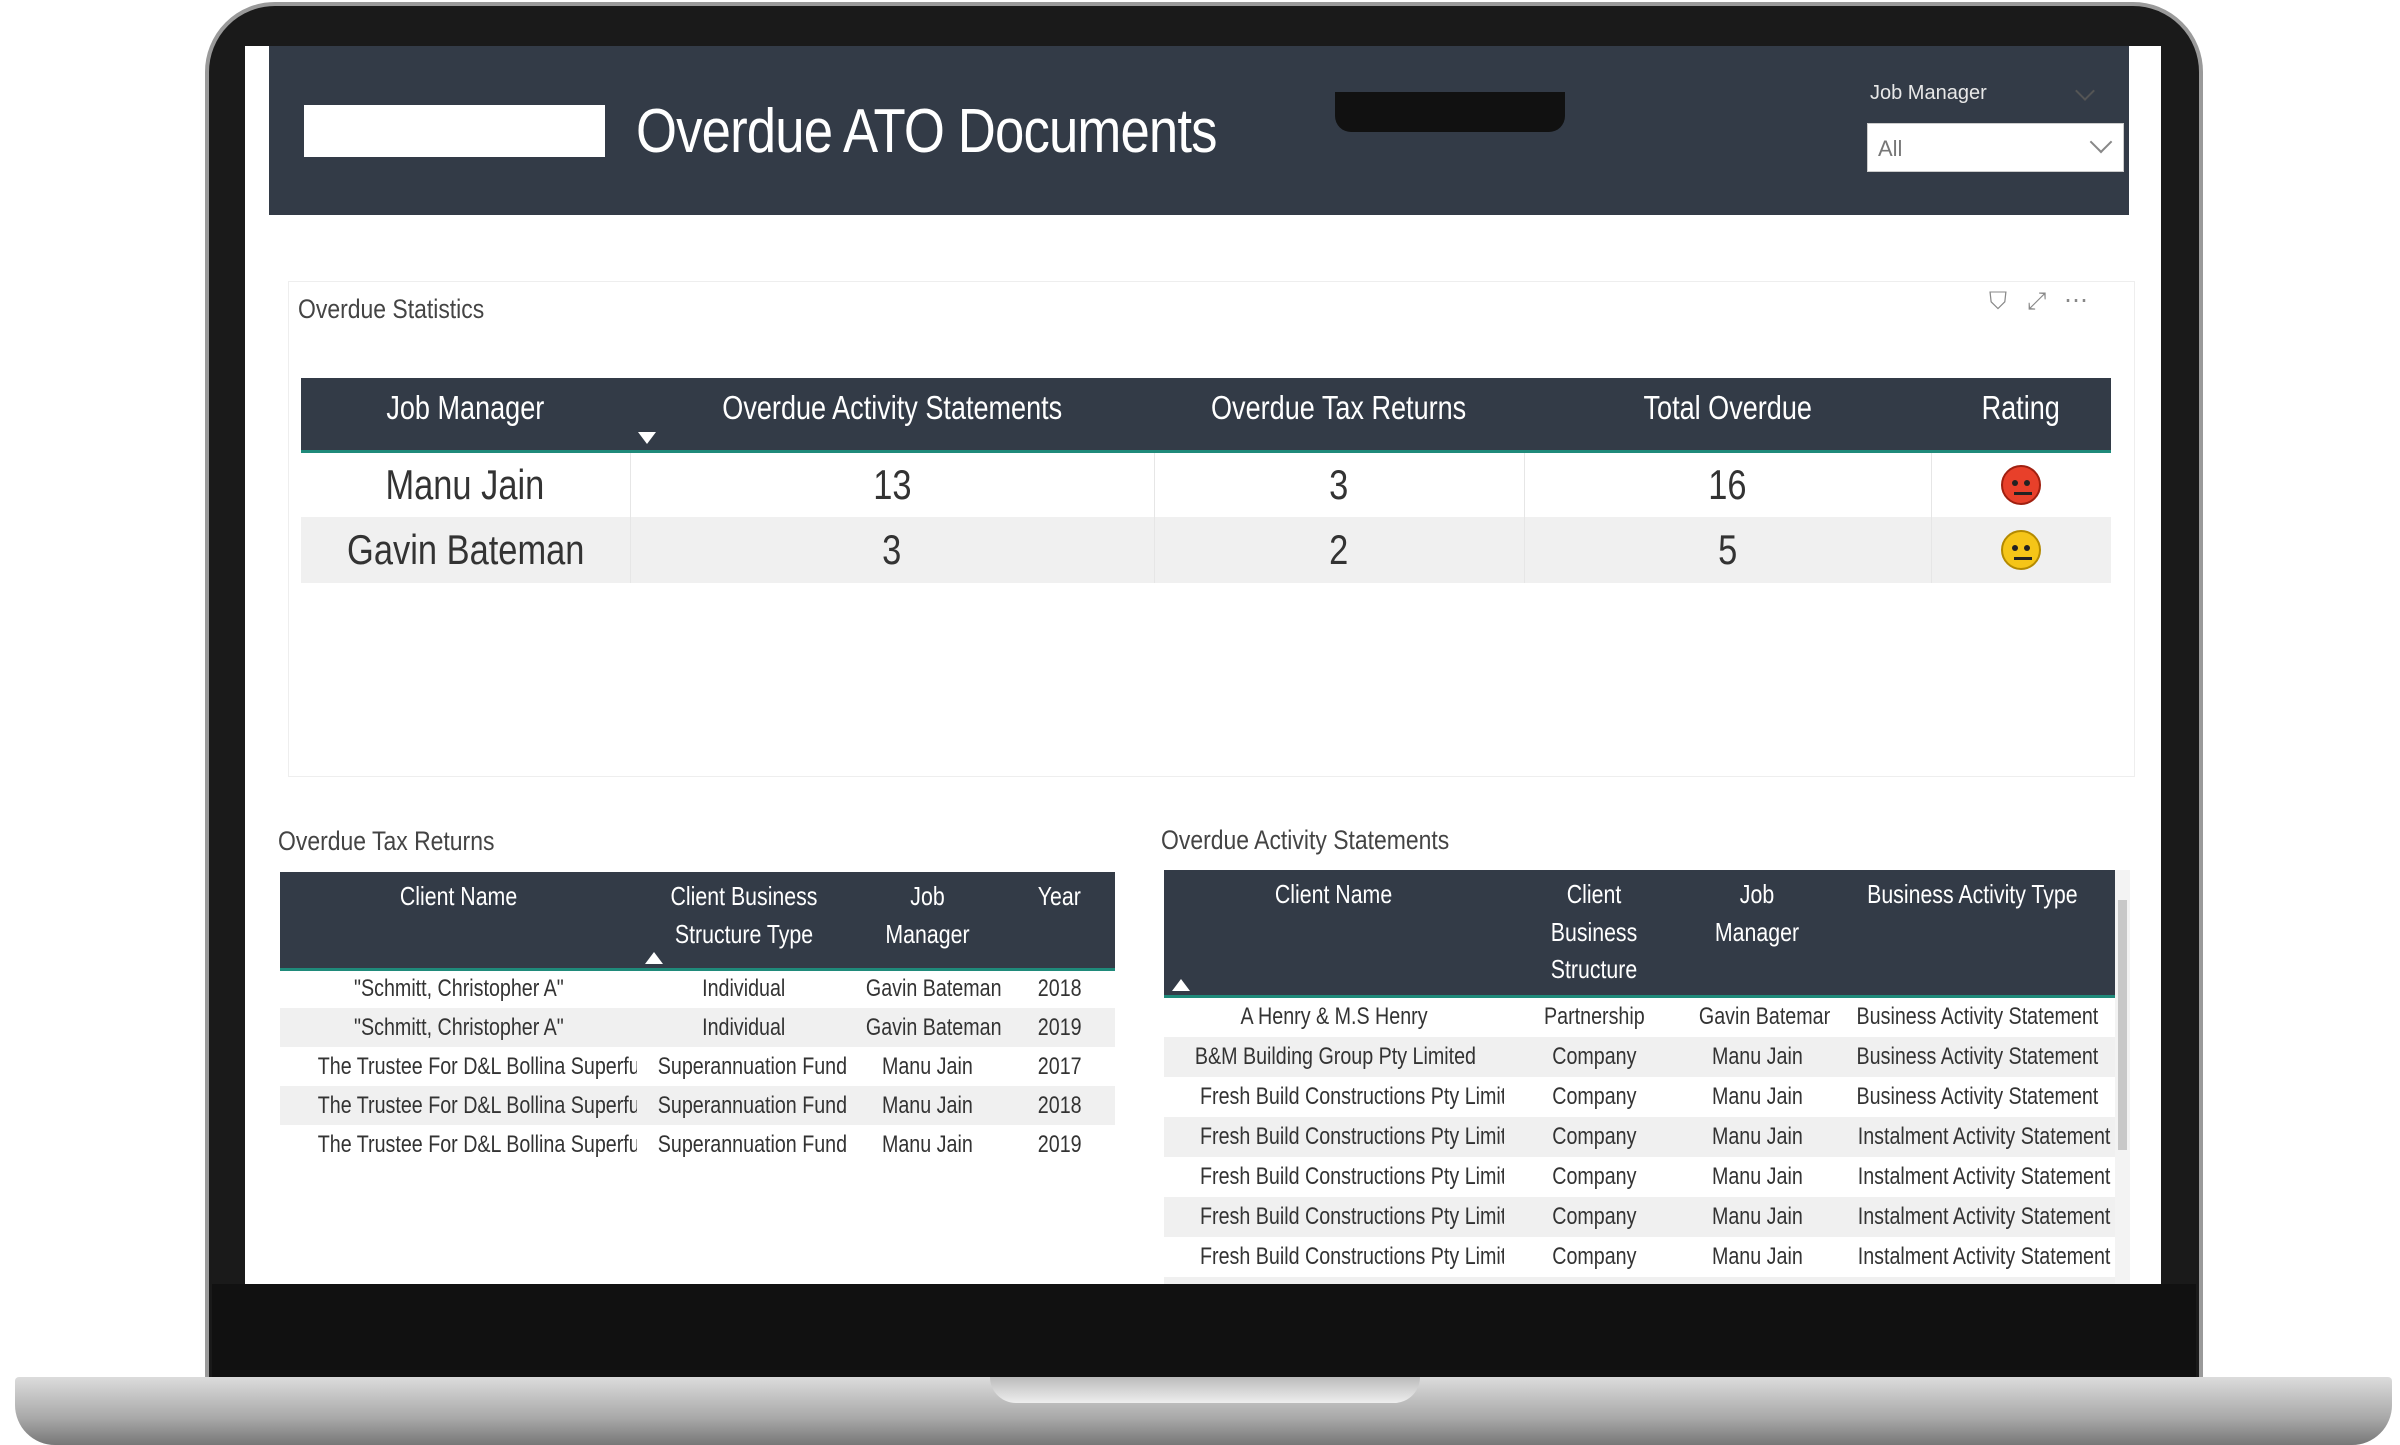  Describe the element at coordinates (1059, 920) in the screenshot. I see `column-header: Year` at that location.